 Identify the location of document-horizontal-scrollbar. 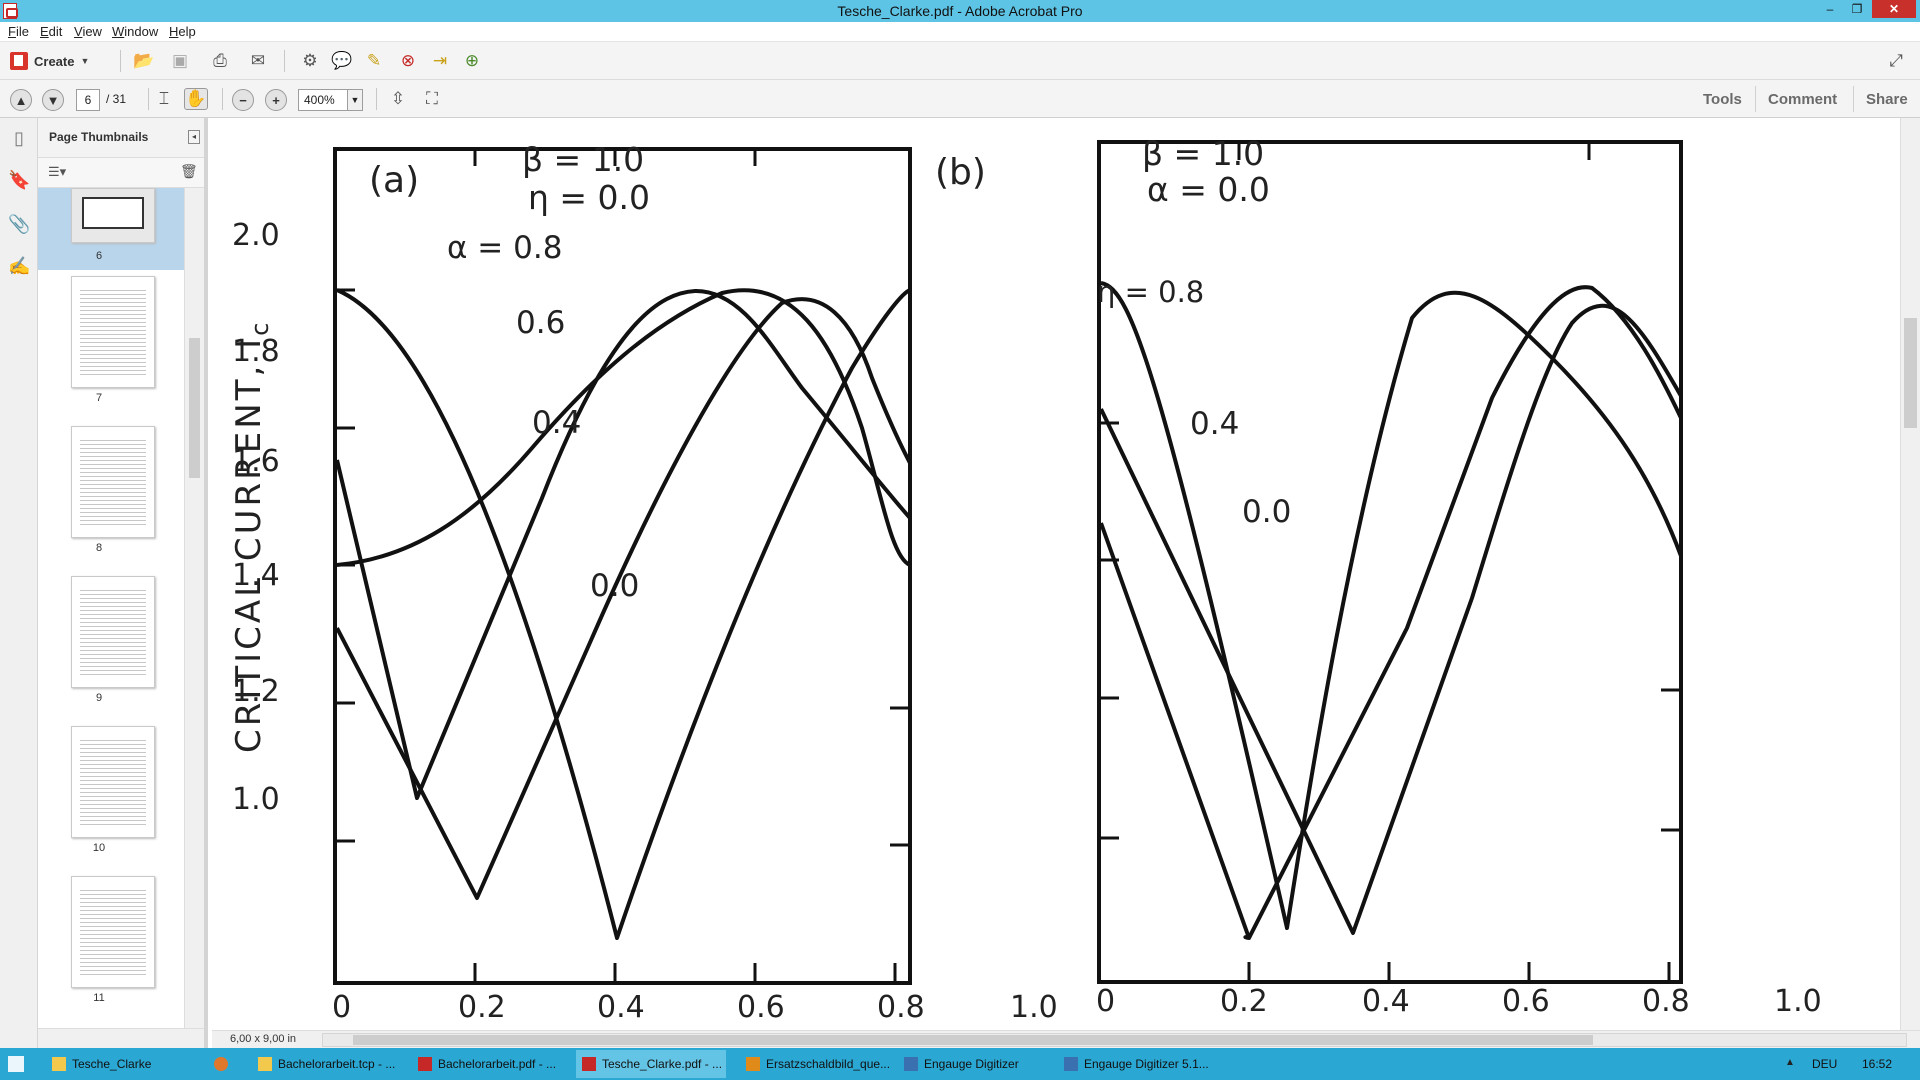
(1114, 1040).